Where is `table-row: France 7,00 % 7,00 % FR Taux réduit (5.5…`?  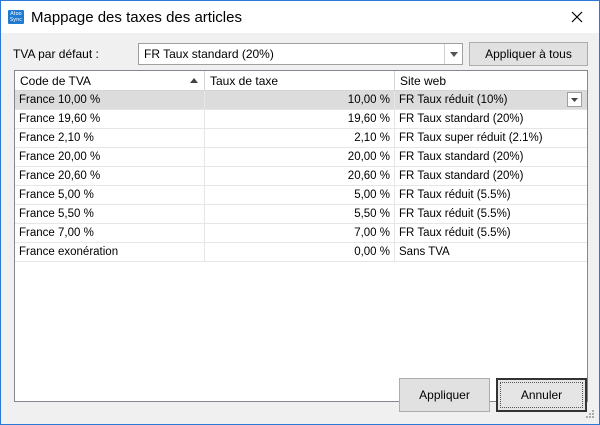
table-row: France 7,00 % 7,00 % FR Taux réduit (5.5… is located at coordinates (301, 233).